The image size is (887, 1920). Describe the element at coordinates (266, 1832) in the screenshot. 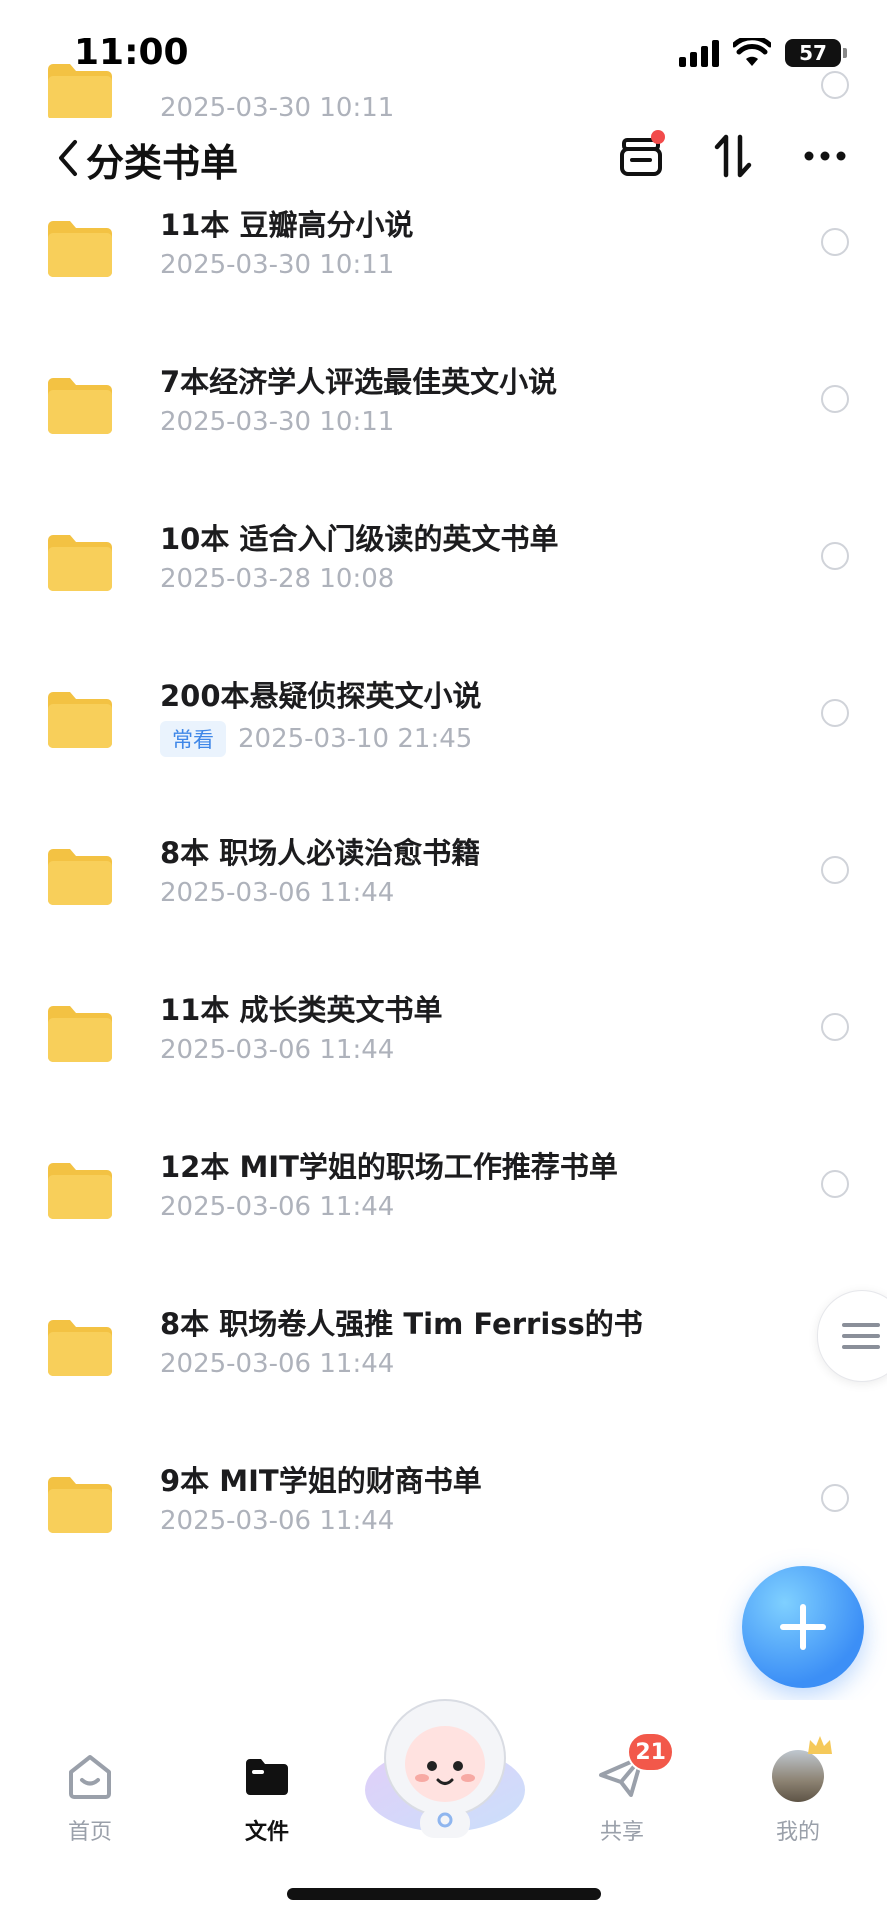

I see `tab-files-label: 文件` at that location.